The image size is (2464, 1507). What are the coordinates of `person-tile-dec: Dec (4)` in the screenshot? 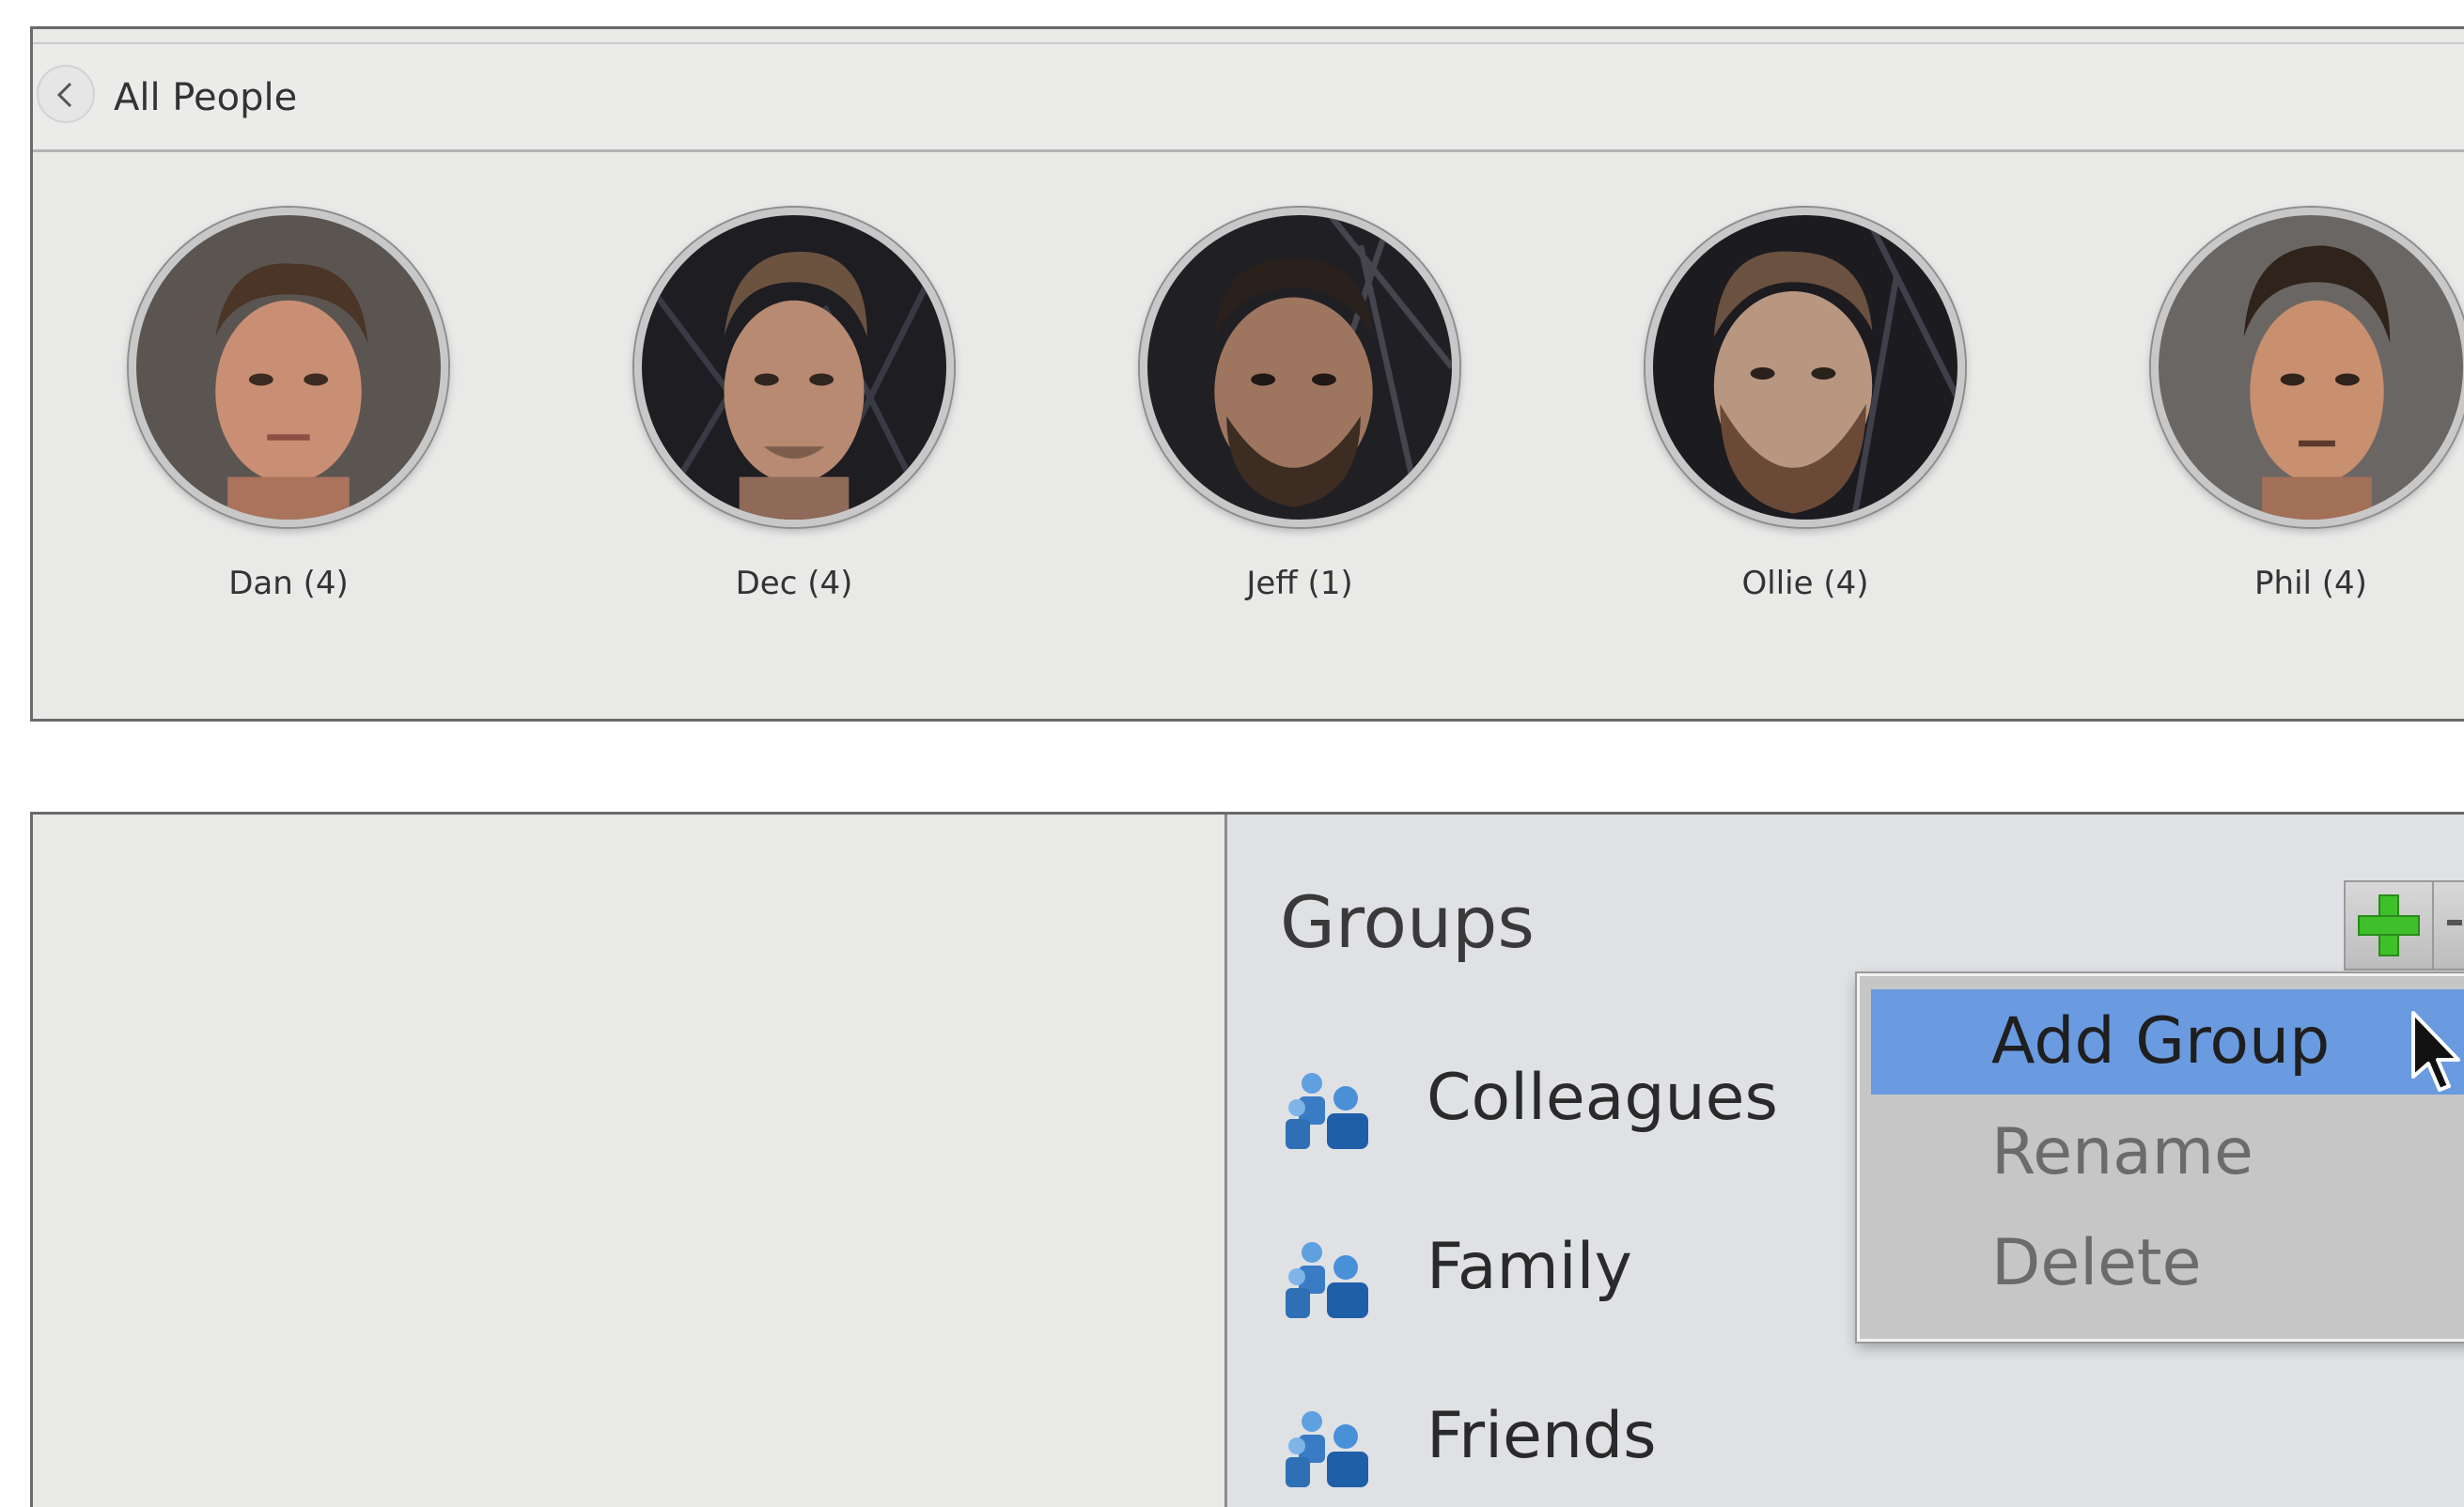 It's located at (794, 405).